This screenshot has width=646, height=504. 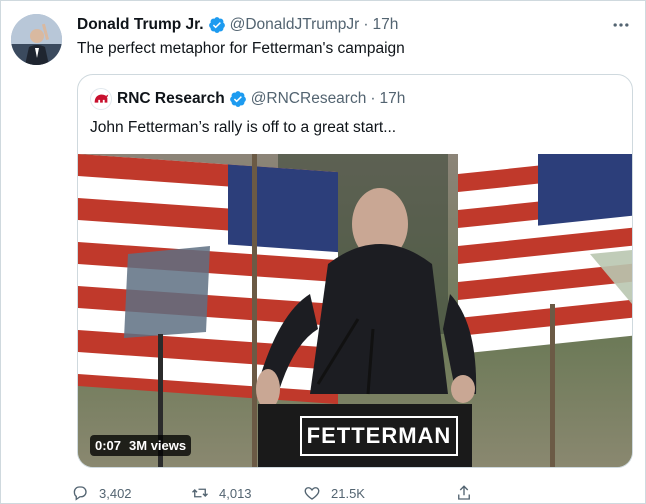 I want to click on quoted-timestamp: 17h, so click(x=393, y=99).